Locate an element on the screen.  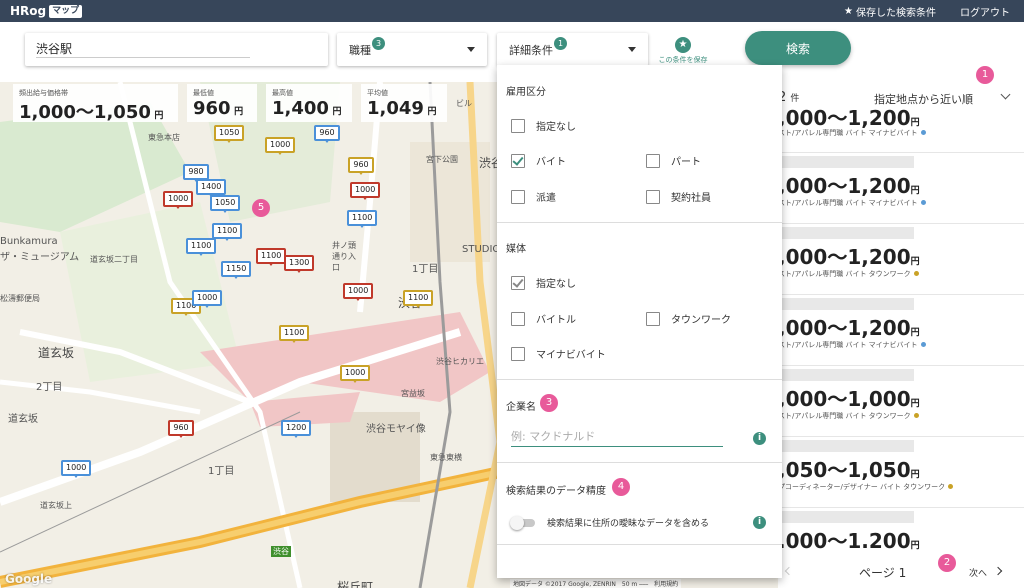
checkbox-checked-icon is located at coordinates (518, 160).